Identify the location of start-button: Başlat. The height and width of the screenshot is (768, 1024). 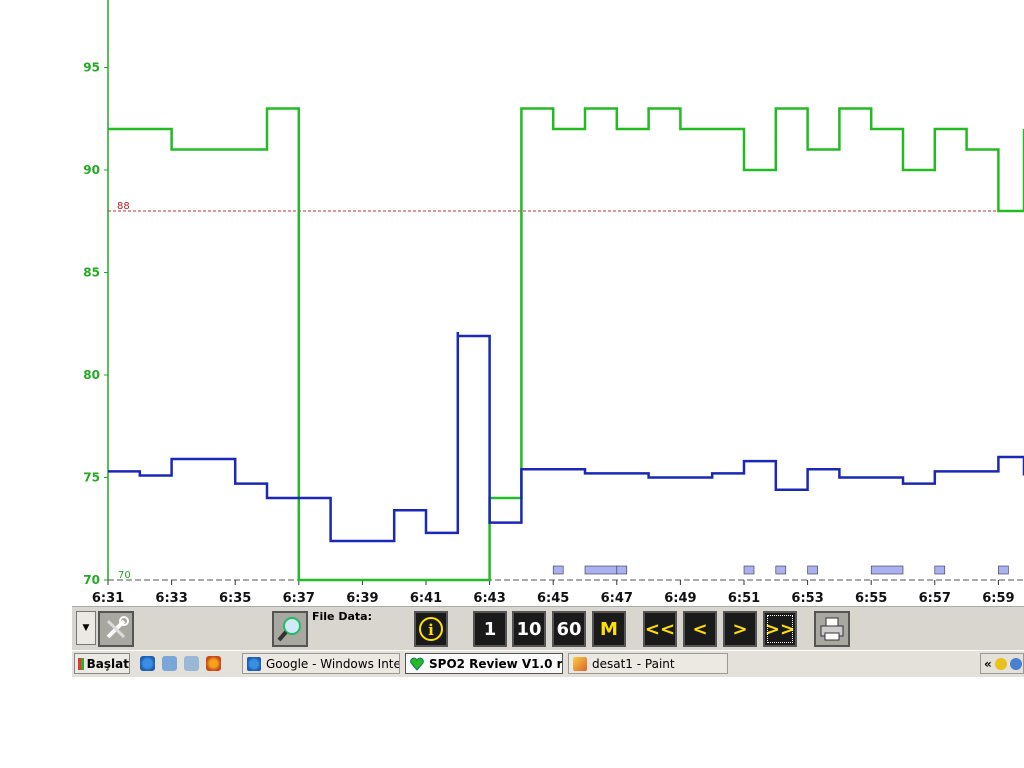
(102, 663).